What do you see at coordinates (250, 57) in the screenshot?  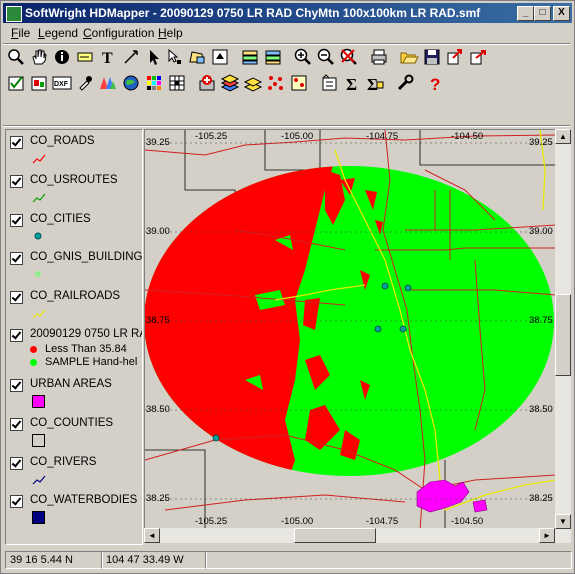 I see `layers-up-icon` at bounding box center [250, 57].